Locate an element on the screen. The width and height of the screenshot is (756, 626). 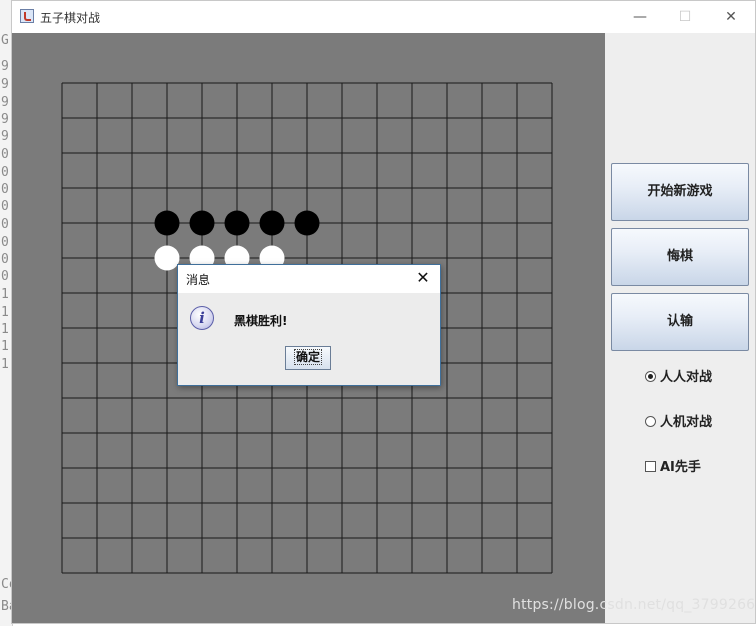
new-game-button: 开始新游戏 is located at coordinates (680, 192).